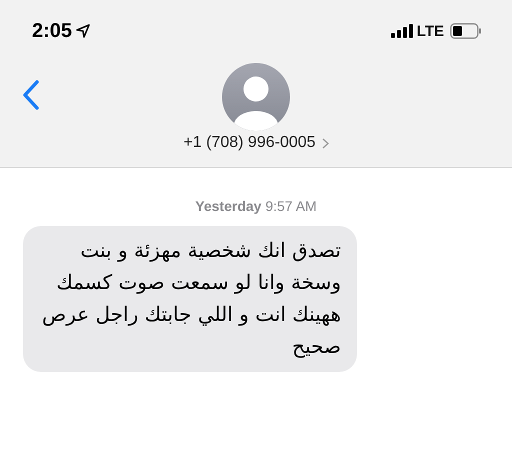  Describe the element at coordinates (466, 31) in the screenshot. I see `battery-icon` at that location.